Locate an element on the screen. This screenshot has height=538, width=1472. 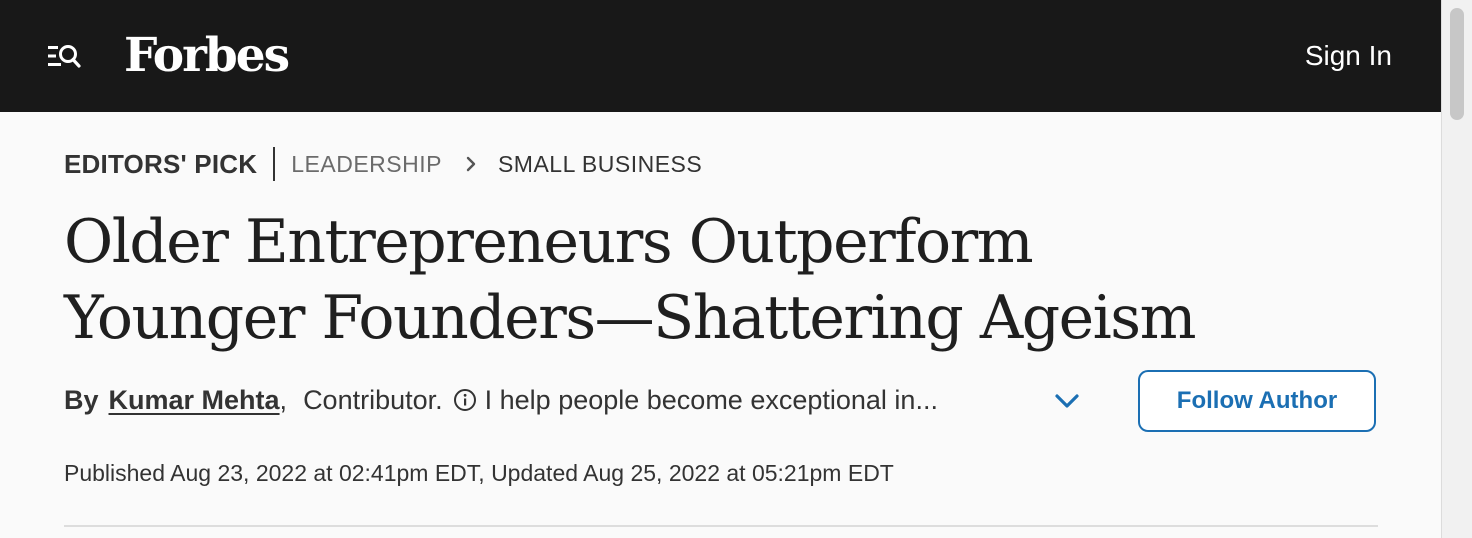
breadcrumb-small-business-link: SMALL BUSINESS is located at coordinates (600, 164).